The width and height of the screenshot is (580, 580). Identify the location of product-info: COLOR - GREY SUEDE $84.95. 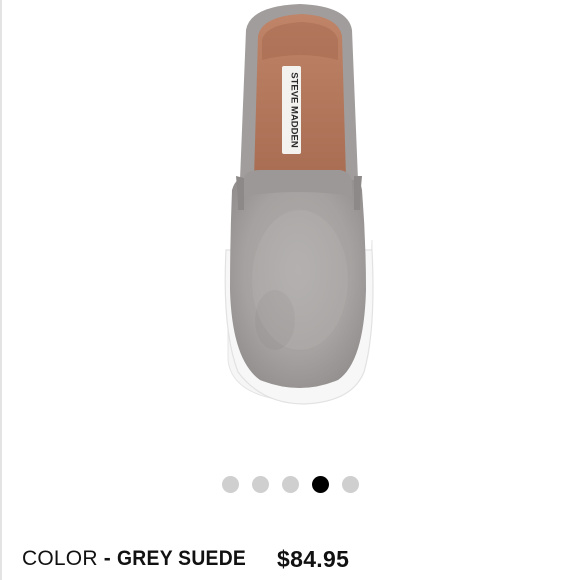
(185, 559).